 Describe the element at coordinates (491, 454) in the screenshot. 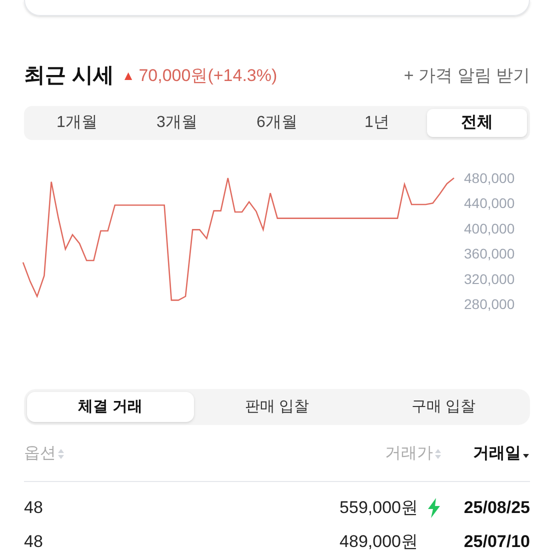

I see `column-header: 거래일` at that location.